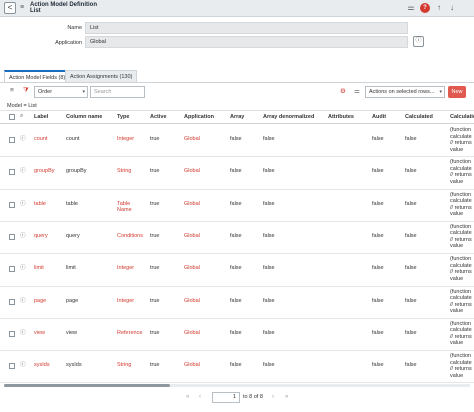  Describe the element at coordinates (41, 236) in the screenshot. I see `cell-label: query` at that location.